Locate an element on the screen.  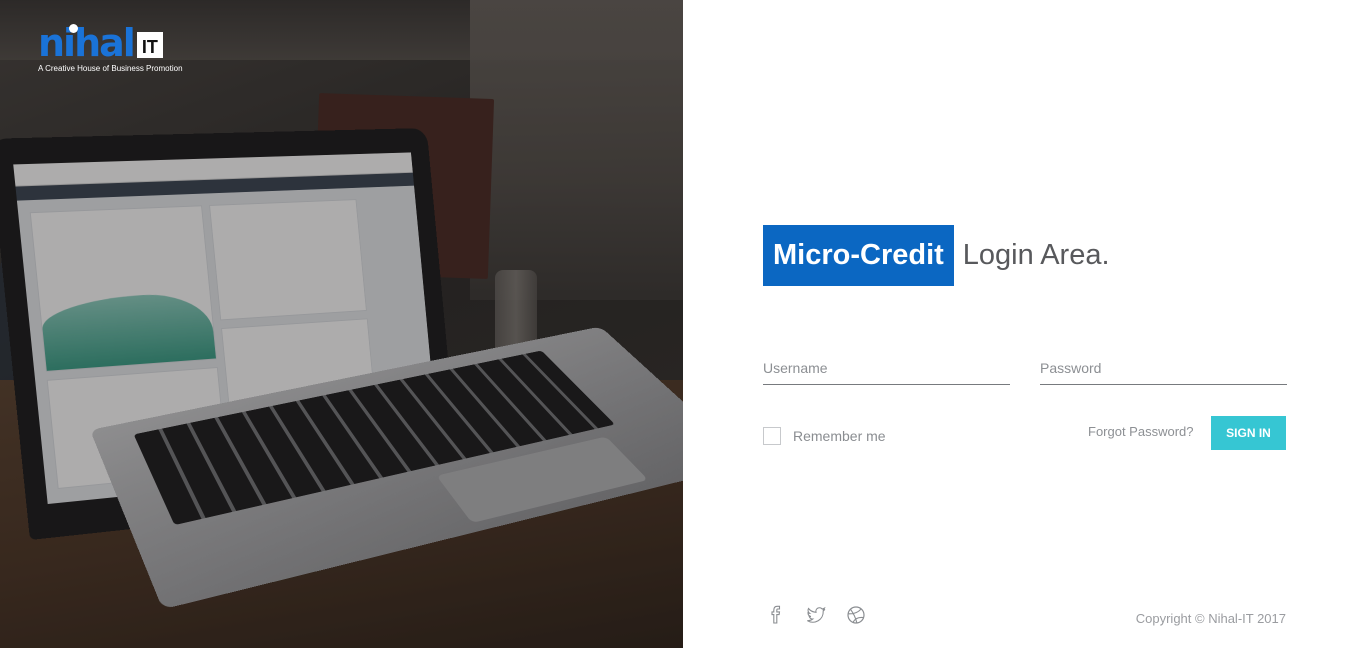
remember-label: Remember me is located at coordinates (839, 436).